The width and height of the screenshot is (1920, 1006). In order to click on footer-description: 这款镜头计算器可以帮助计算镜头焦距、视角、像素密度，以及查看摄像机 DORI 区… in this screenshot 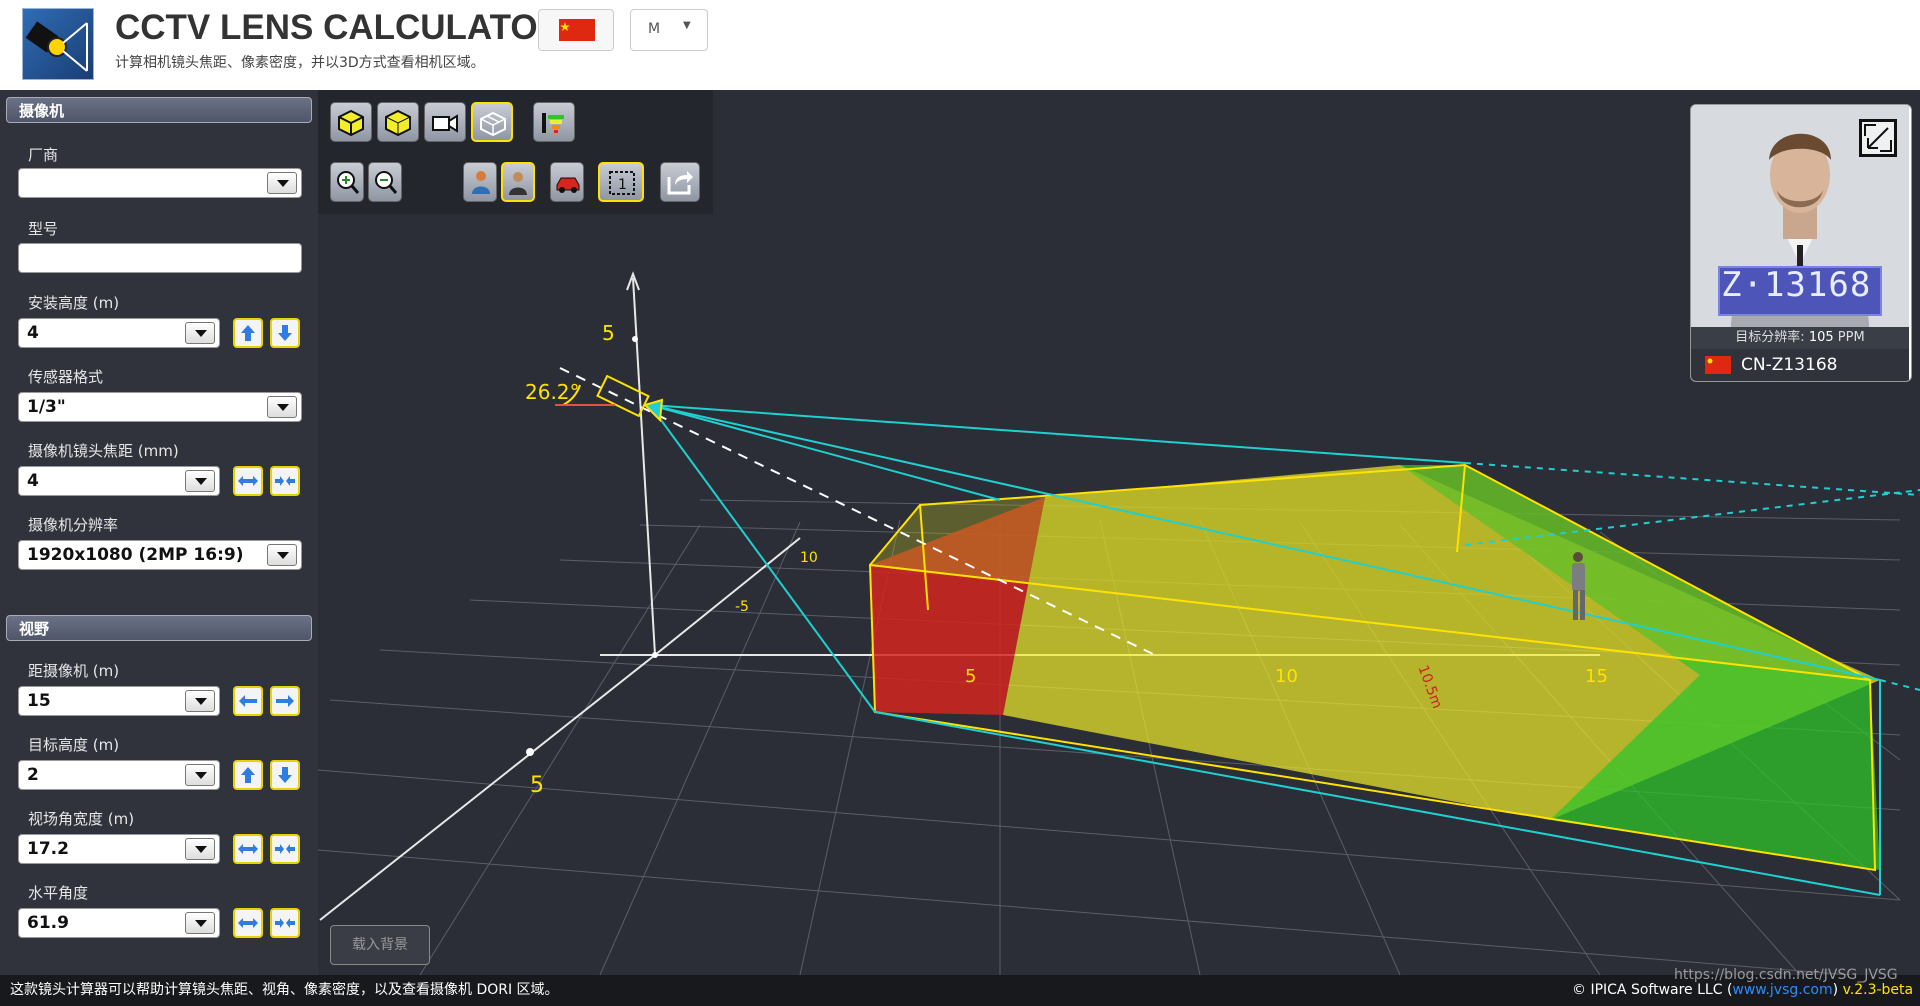, I will do `click(284, 990)`.